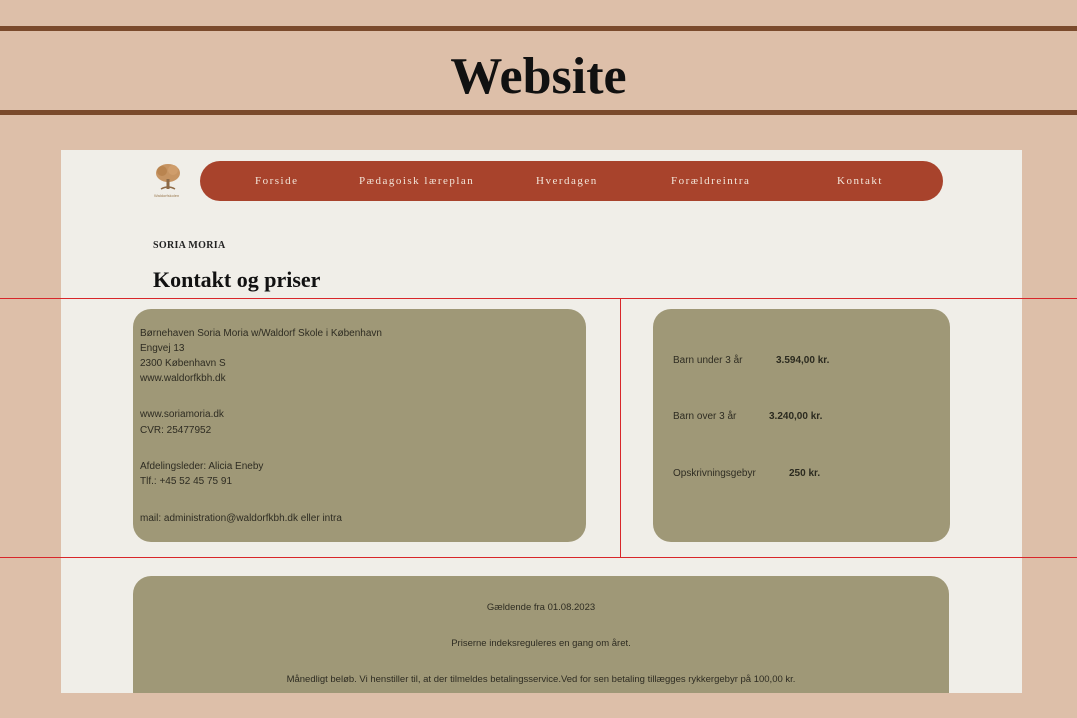  What do you see at coordinates (567, 181) in the screenshot?
I see `nav-hverdagen: Hverdagen` at bounding box center [567, 181].